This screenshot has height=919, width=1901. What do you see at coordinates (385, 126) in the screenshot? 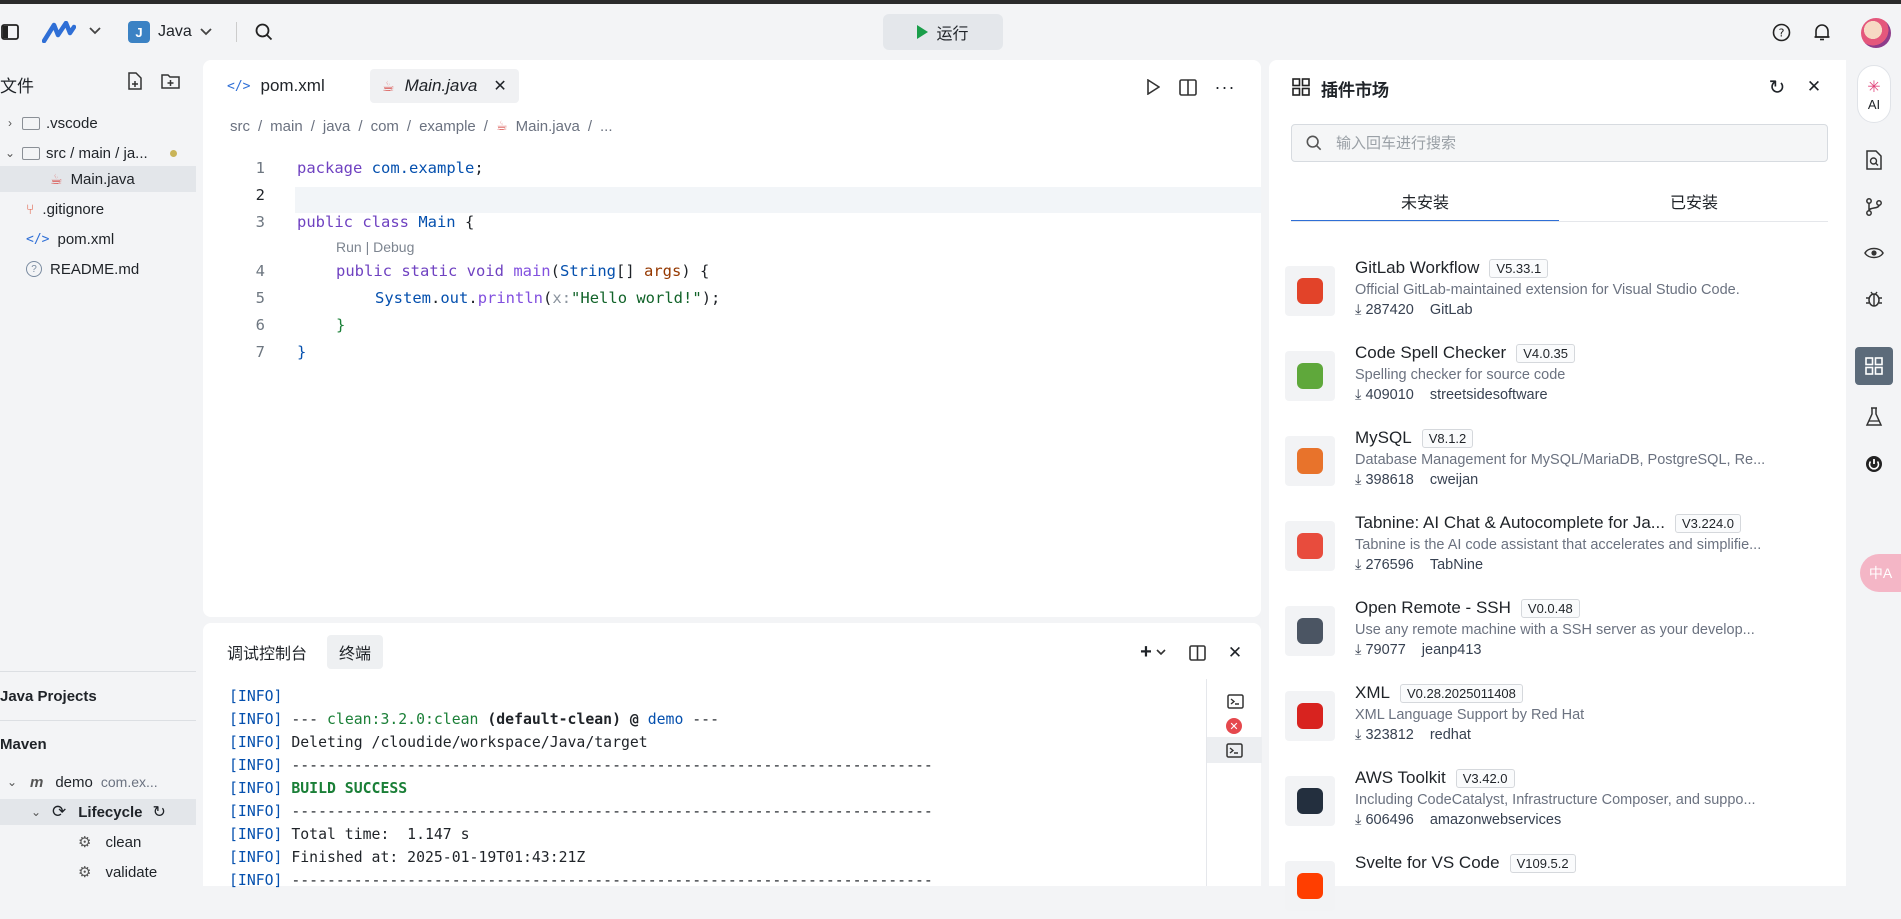
I see `breadcrumb-item: com` at bounding box center [385, 126].